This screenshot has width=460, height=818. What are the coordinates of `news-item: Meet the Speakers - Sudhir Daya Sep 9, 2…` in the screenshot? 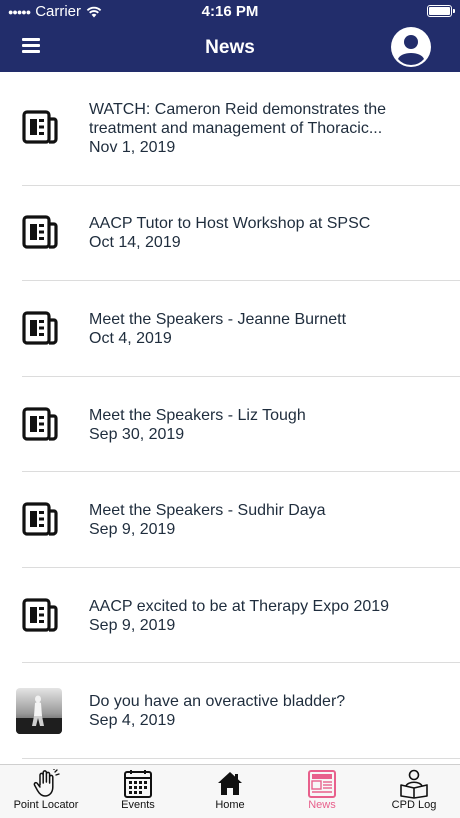 It's located at (230, 520).